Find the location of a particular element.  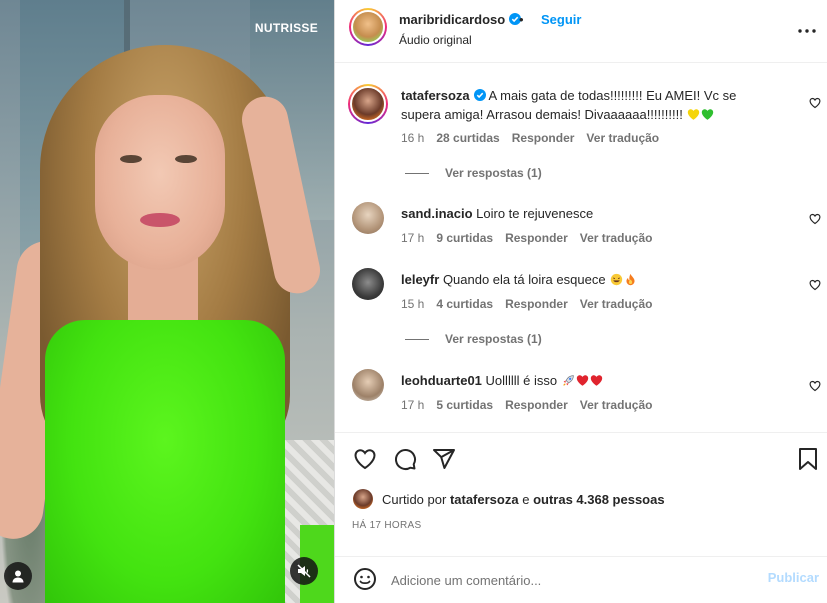

add-comment-bar: Publicar is located at coordinates (581, 579).